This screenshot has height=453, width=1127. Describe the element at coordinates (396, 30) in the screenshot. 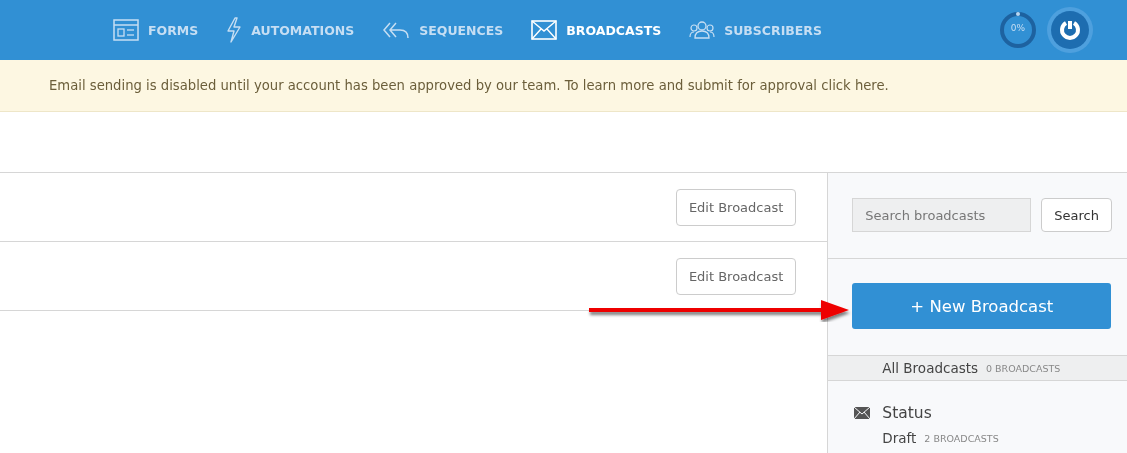

I see `double-reply-icon` at that location.